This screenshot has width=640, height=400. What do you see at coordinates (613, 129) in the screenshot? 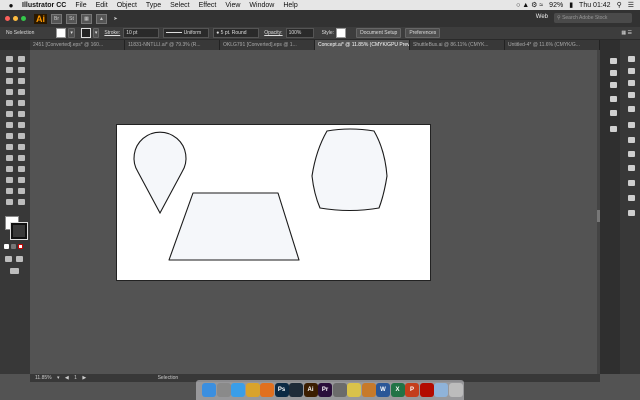
I see `play-actions-icon` at bounding box center [613, 129].